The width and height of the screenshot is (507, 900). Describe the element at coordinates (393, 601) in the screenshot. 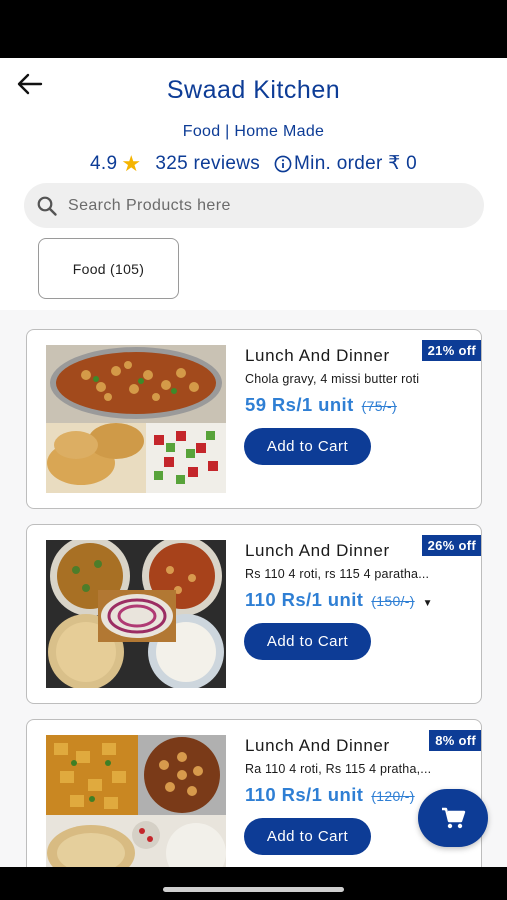

I see `product-mrp: (150/-)` at that location.